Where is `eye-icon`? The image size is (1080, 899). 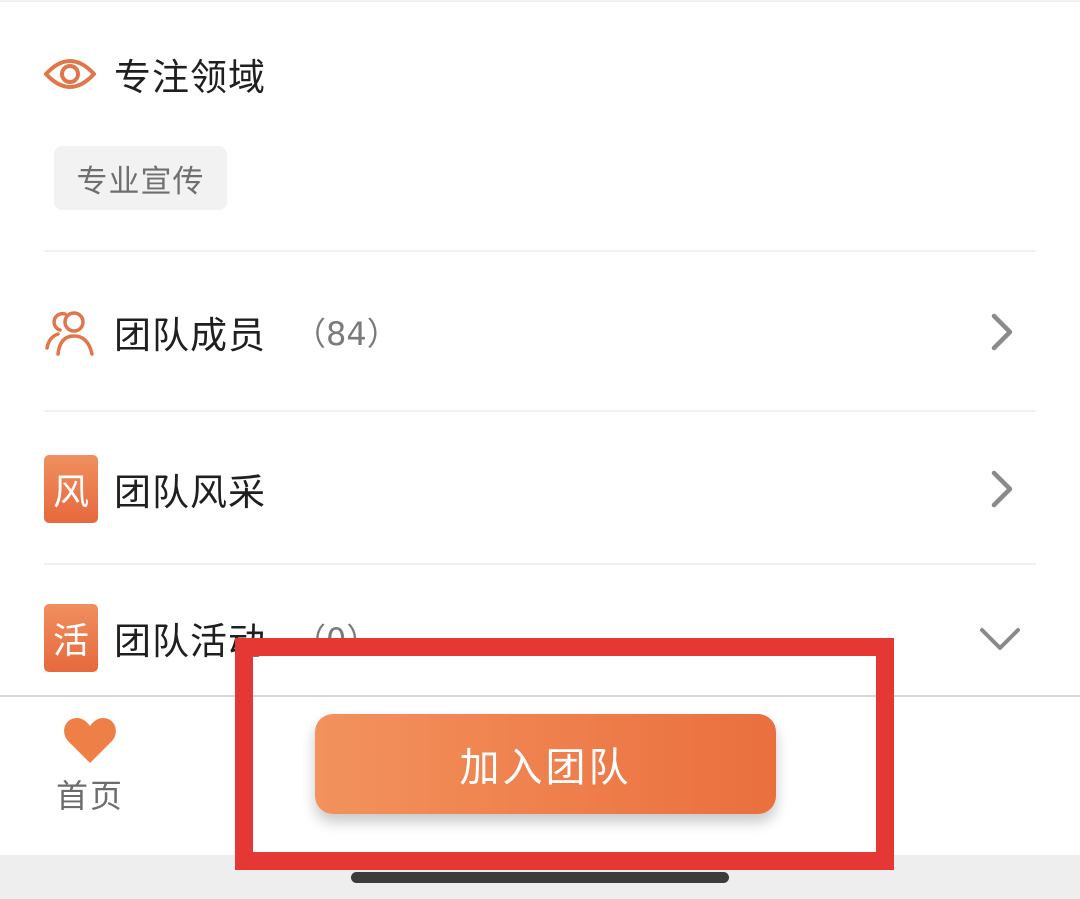 eye-icon is located at coordinates (70, 74).